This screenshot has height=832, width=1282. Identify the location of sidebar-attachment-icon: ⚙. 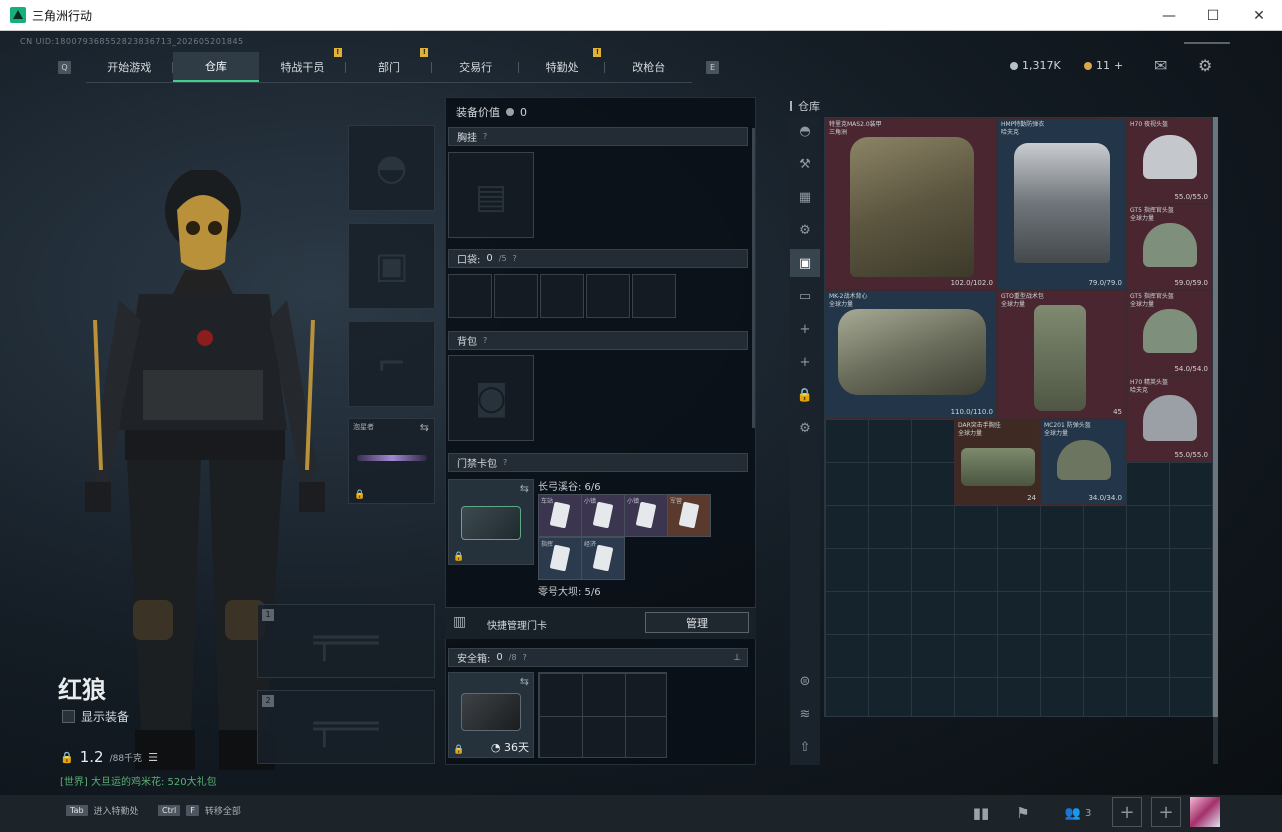
(805, 230).